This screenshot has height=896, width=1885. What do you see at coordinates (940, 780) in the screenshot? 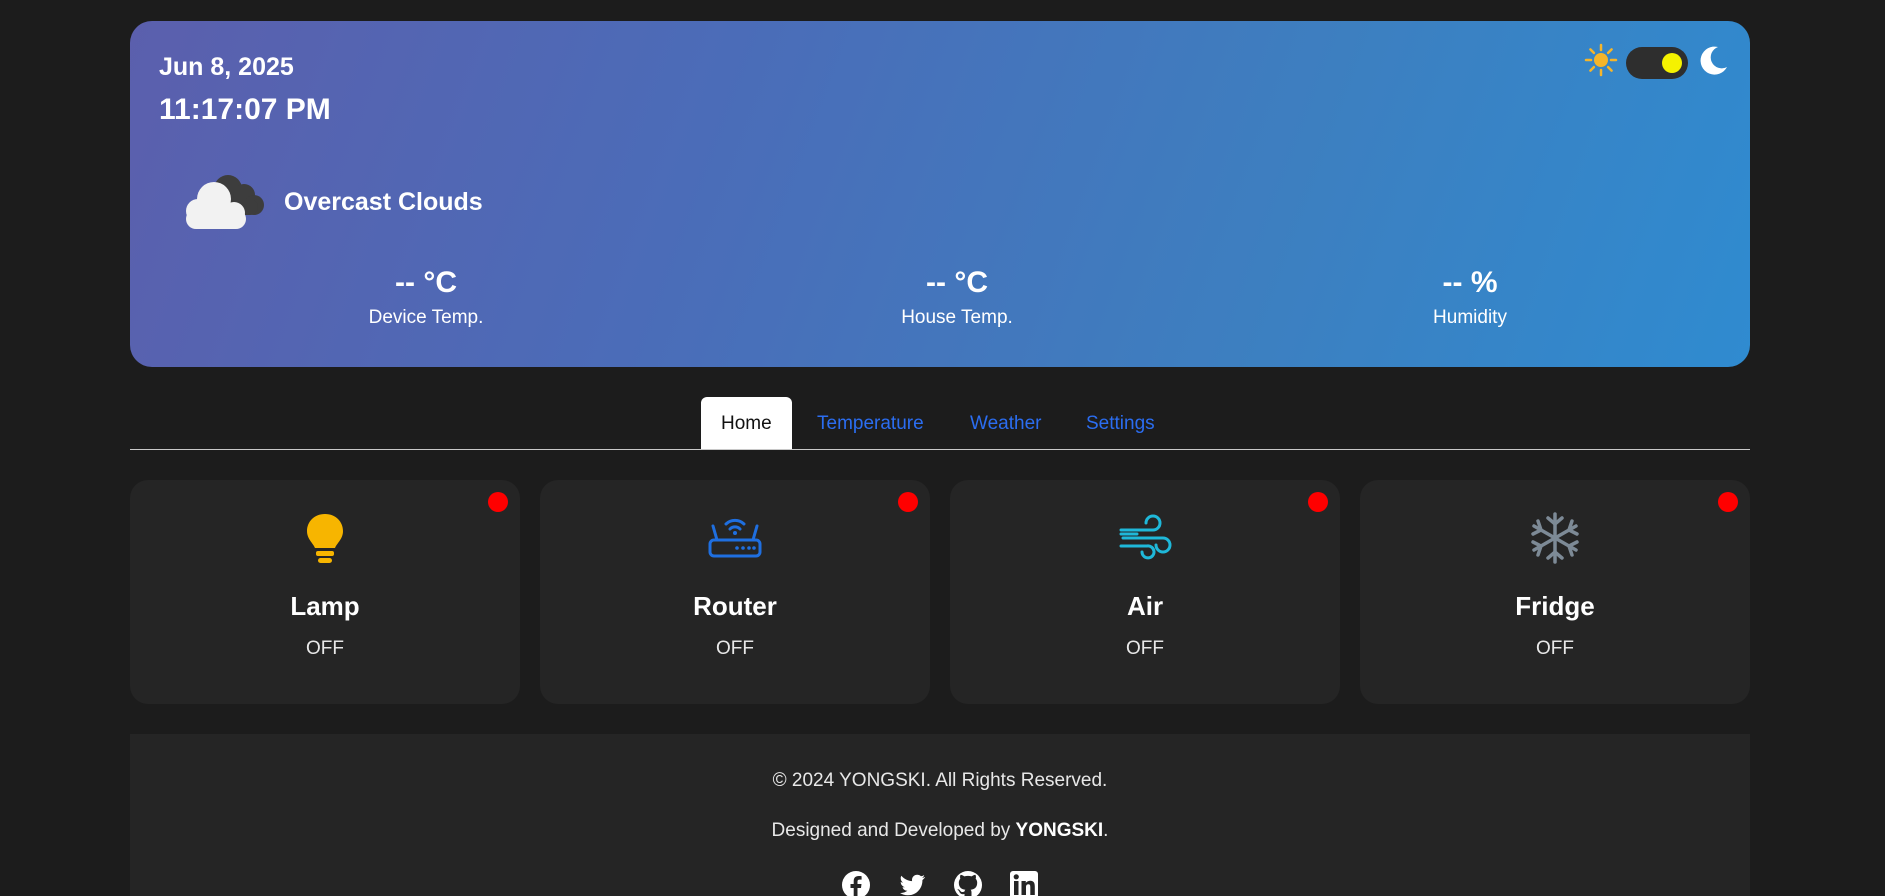
I see `copyright-text: © 2024 YONGSKI. All Rights Reserved.` at bounding box center [940, 780].